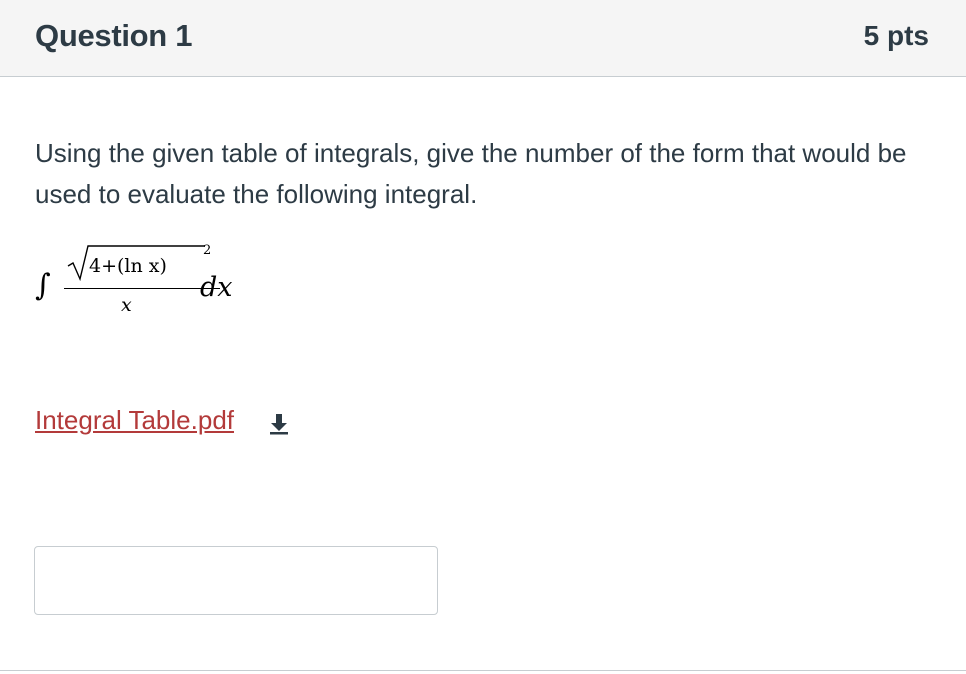 The image size is (966, 674). Describe the element at coordinates (207, 250) in the screenshot. I see `exponent-text: 2` at that location.